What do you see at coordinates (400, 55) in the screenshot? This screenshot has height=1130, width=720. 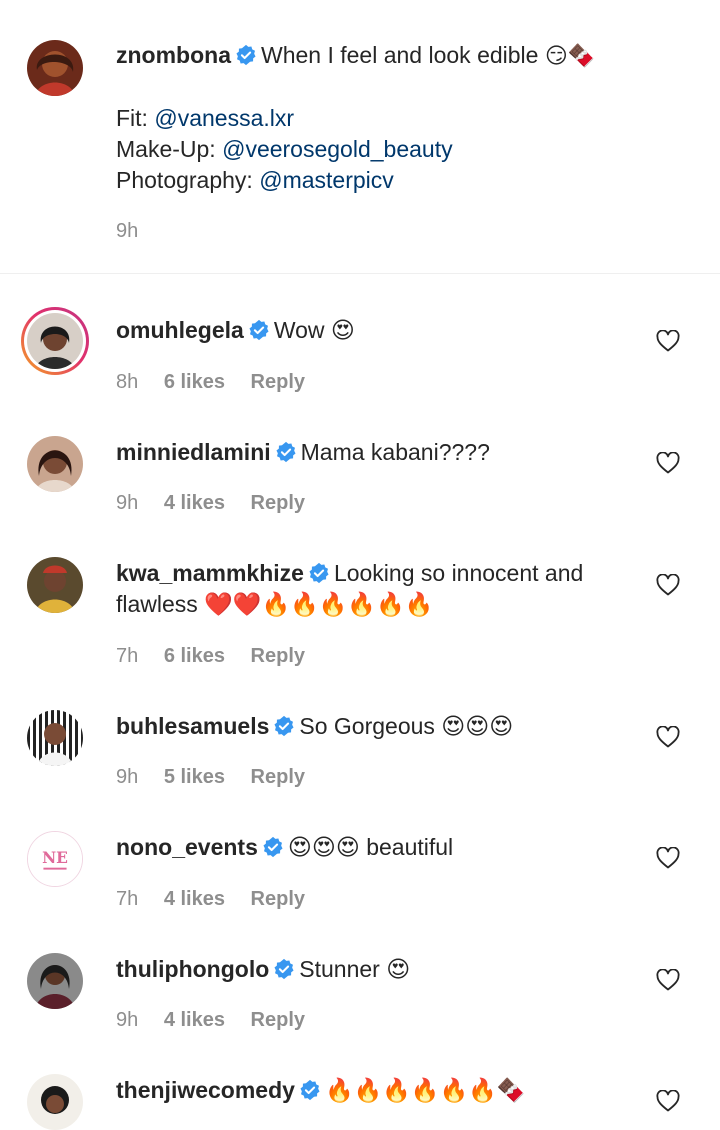 I see `caption-text: When I feel and look edible` at bounding box center [400, 55].